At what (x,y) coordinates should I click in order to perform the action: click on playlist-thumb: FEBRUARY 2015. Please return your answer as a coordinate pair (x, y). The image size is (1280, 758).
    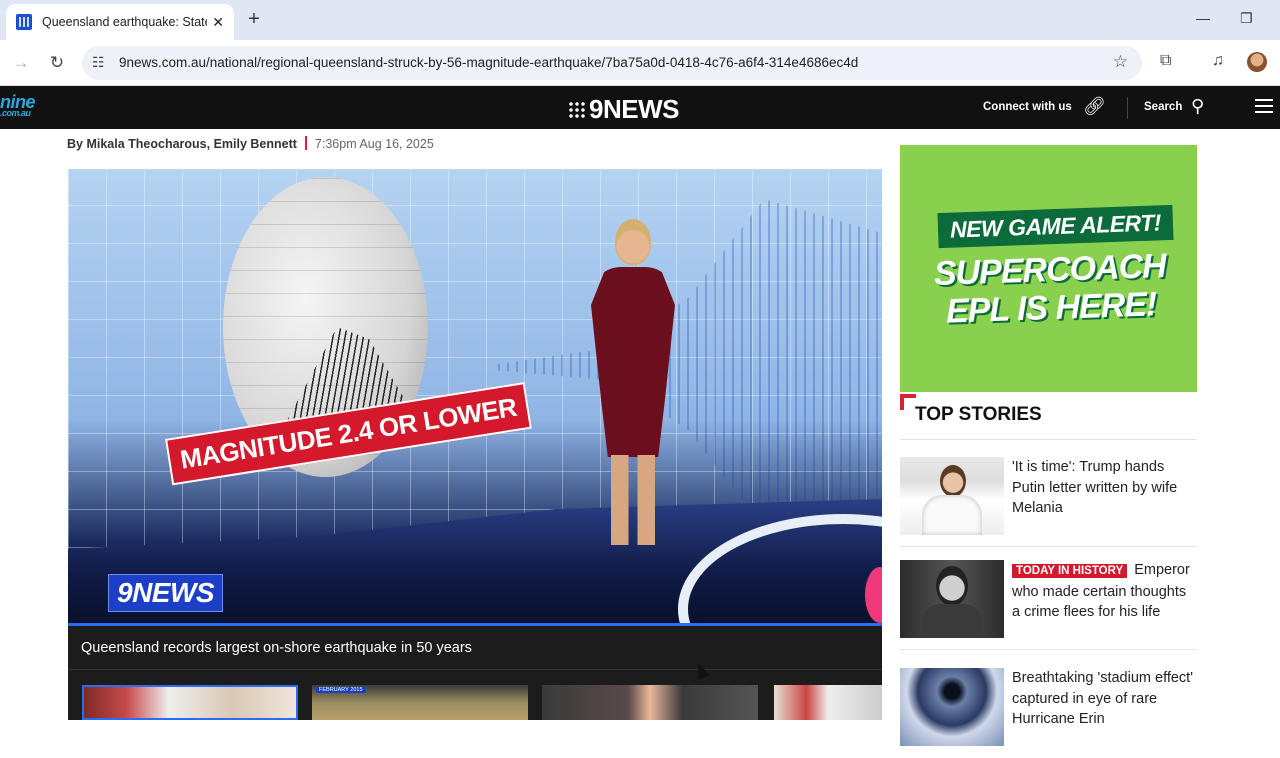
    Looking at the image, I should click on (420, 702).